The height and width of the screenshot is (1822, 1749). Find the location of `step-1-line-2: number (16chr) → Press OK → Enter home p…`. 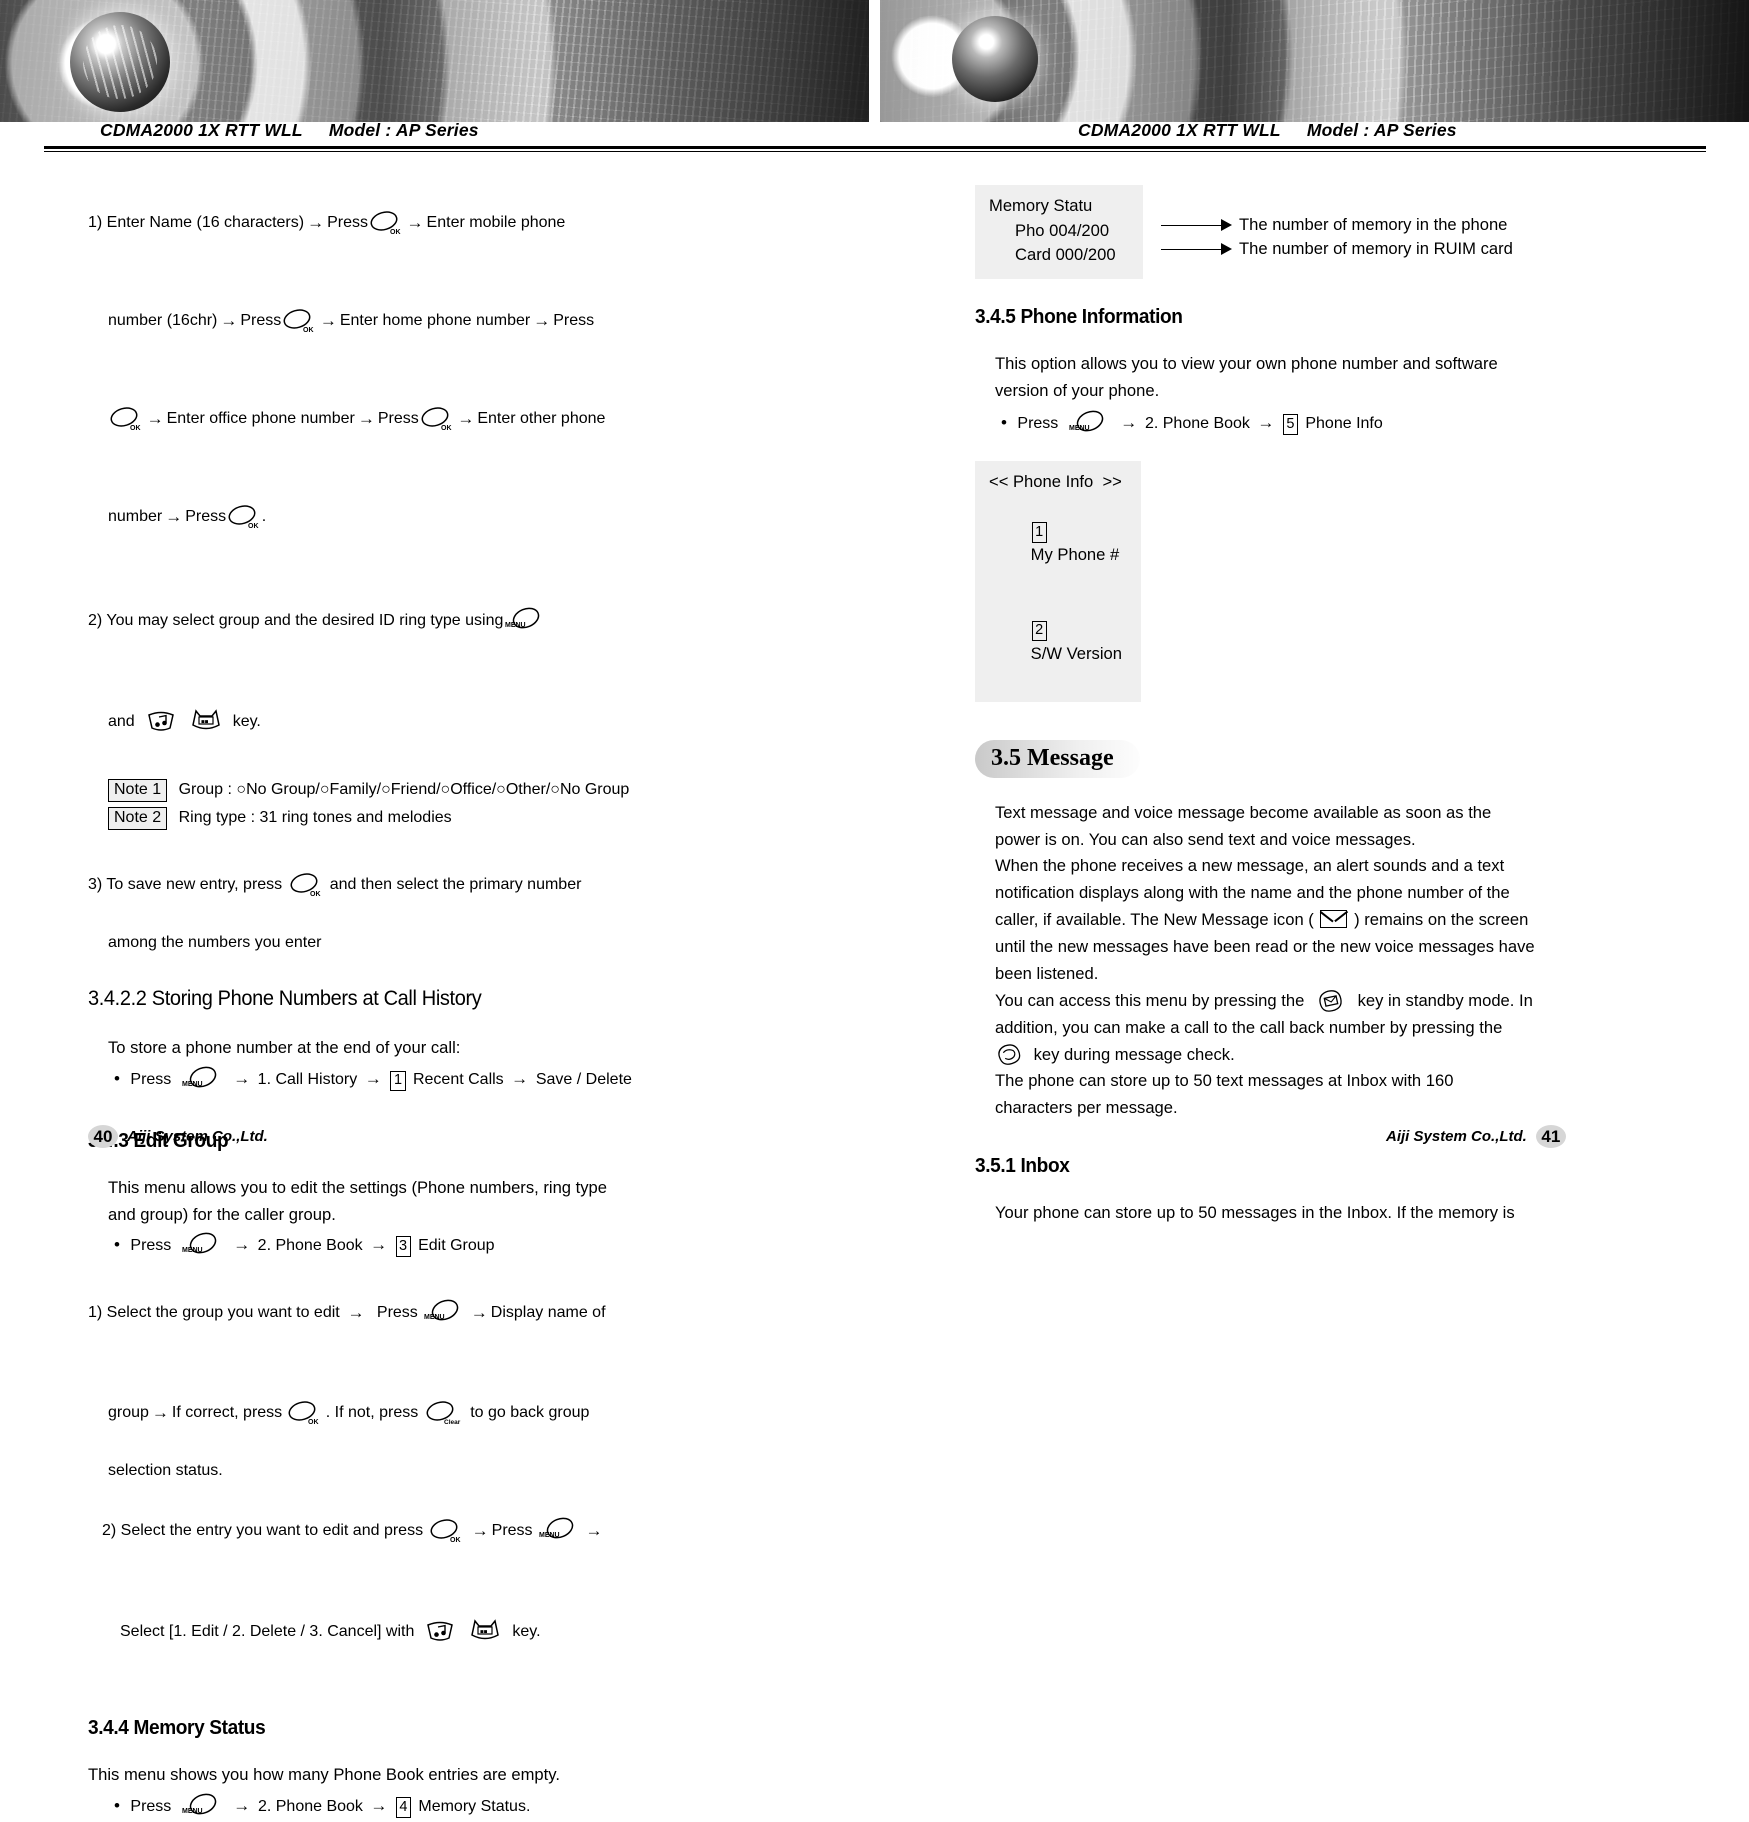

step-1-line-2: number (16chr) → Press OK → Enter home p… is located at coordinates (433, 321).